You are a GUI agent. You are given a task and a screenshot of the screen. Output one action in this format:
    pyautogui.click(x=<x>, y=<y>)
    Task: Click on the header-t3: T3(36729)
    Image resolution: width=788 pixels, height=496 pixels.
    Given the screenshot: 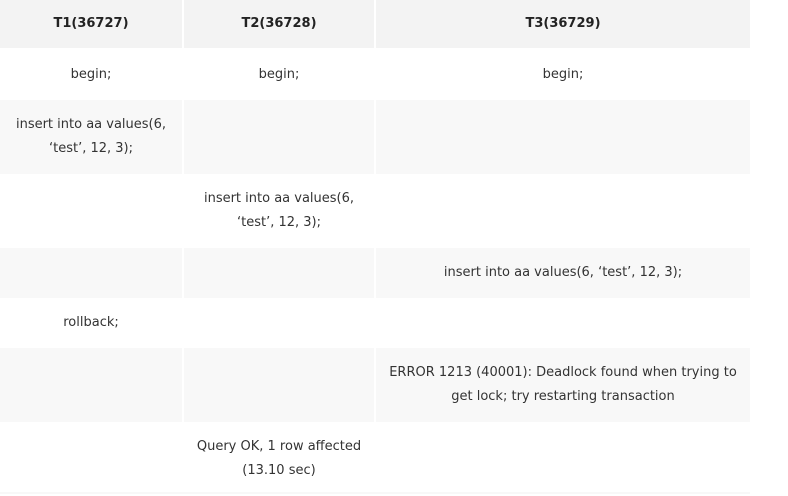 What is the action you would take?
    pyautogui.click(x=563, y=25)
    